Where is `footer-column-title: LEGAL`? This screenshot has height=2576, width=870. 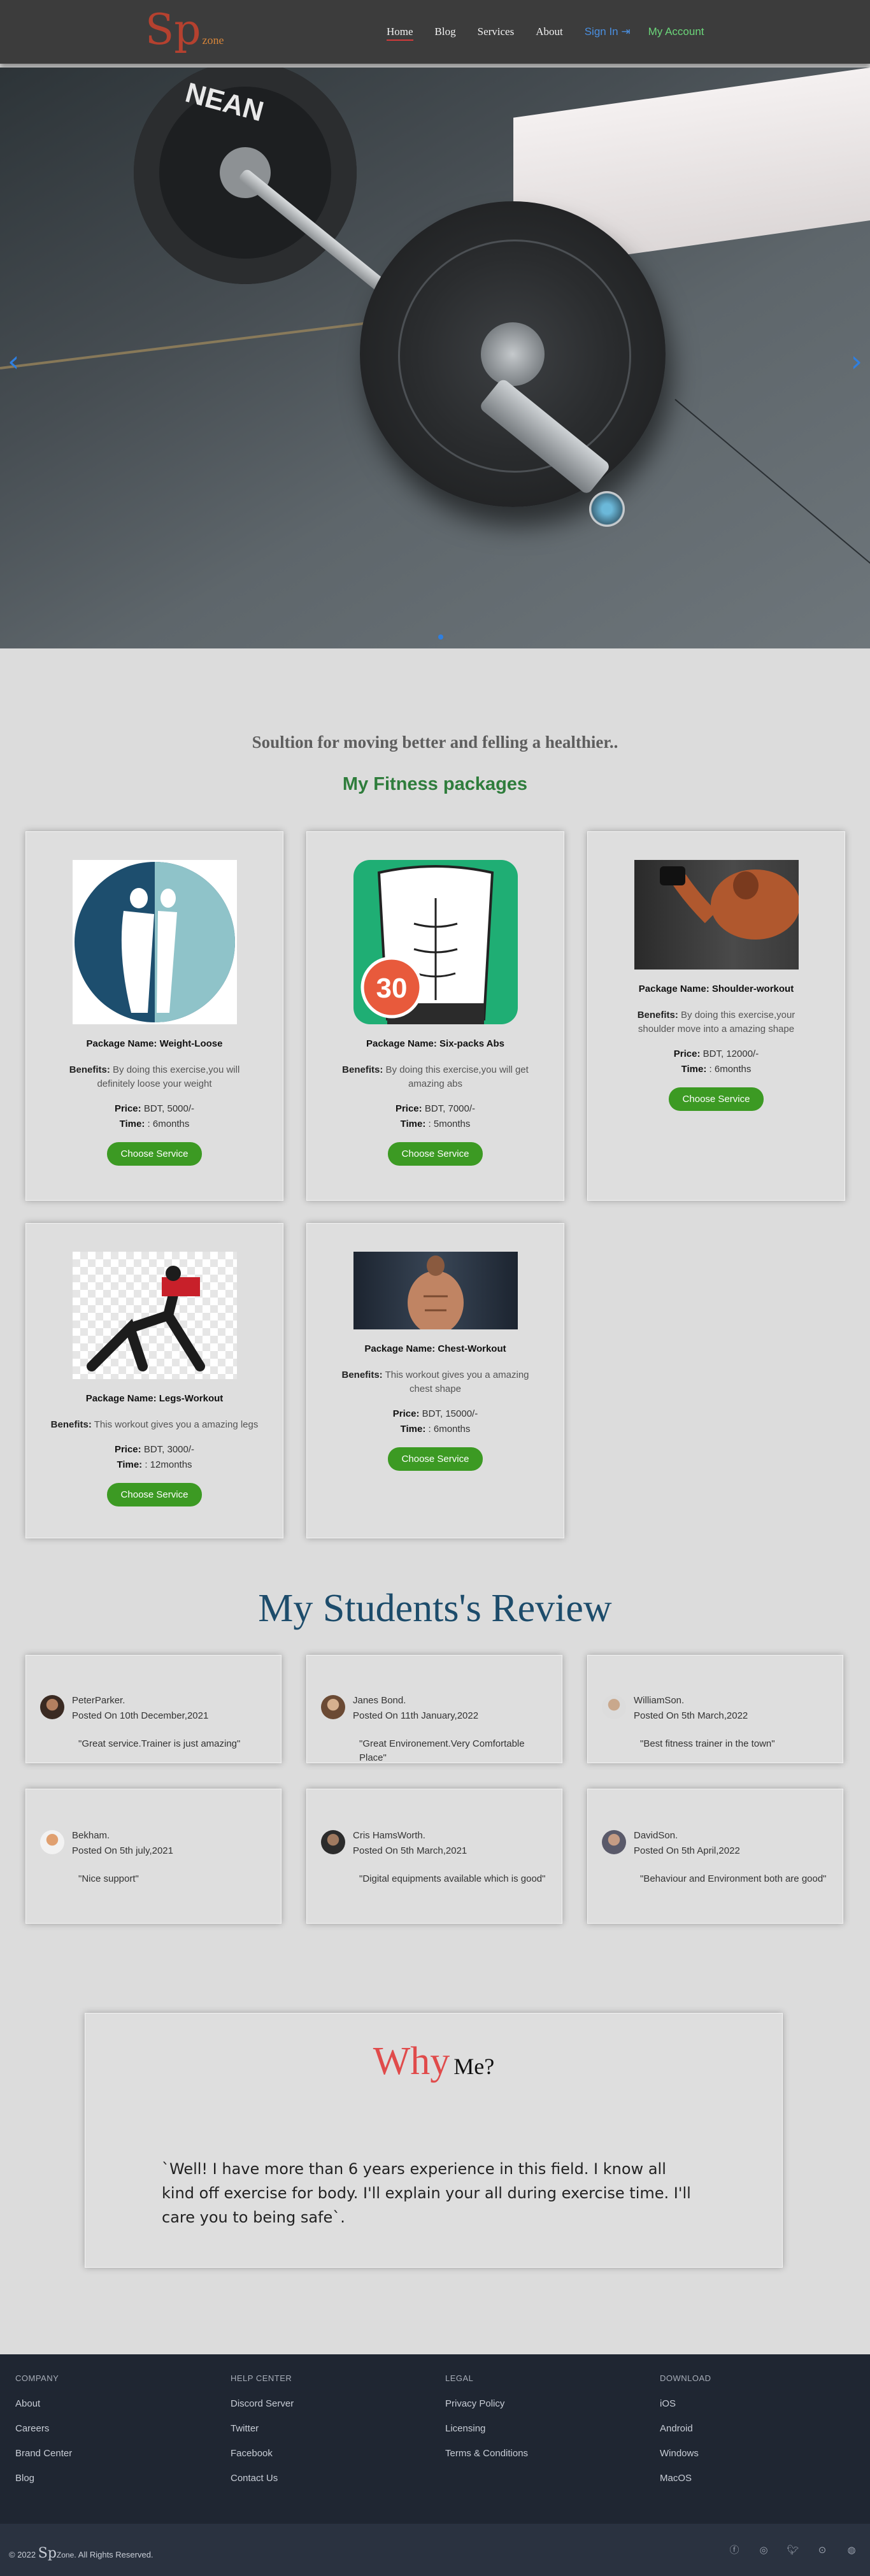 footer-column-title: LEGAL is located at coordinates (460, 2378).